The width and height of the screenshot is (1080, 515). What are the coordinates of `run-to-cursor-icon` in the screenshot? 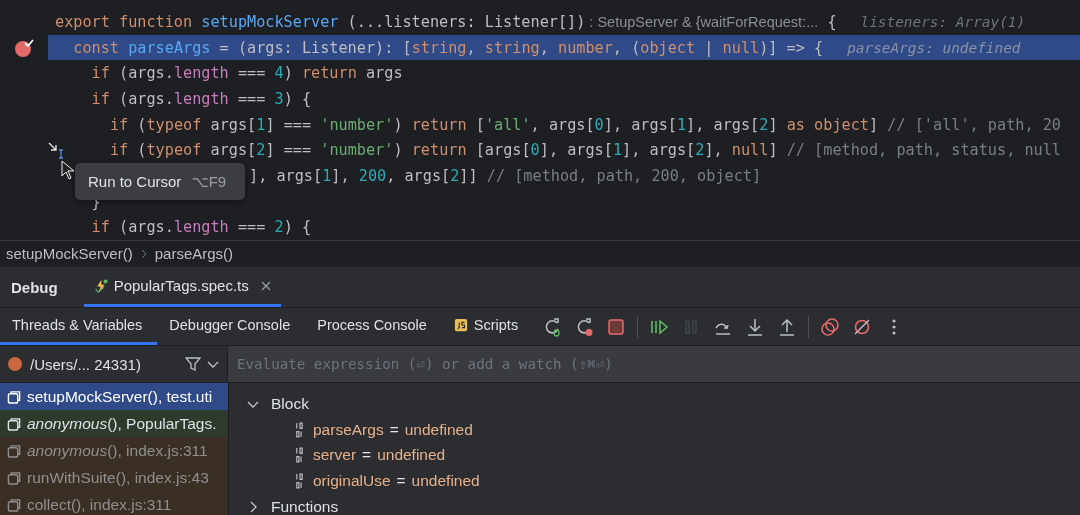 It's located at (56, 150).